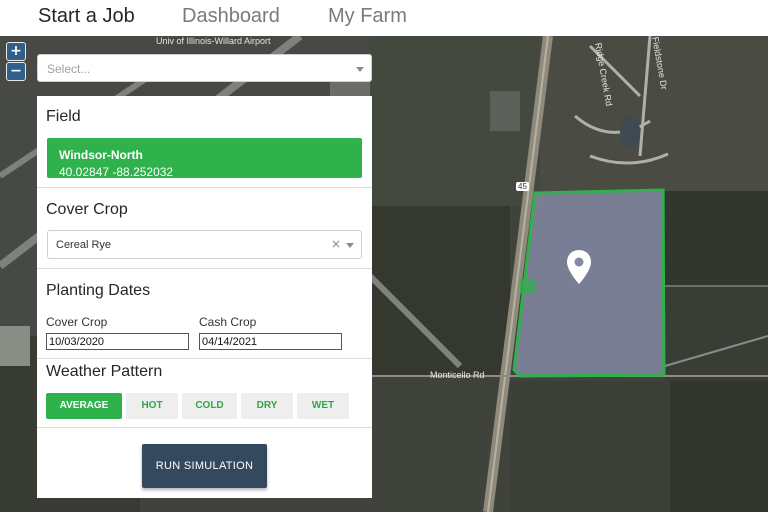  What do you see at coordinates (209, 406) in the screenshot?
I see `weather-cold-button: COLD` at bounding box center [209, 406].